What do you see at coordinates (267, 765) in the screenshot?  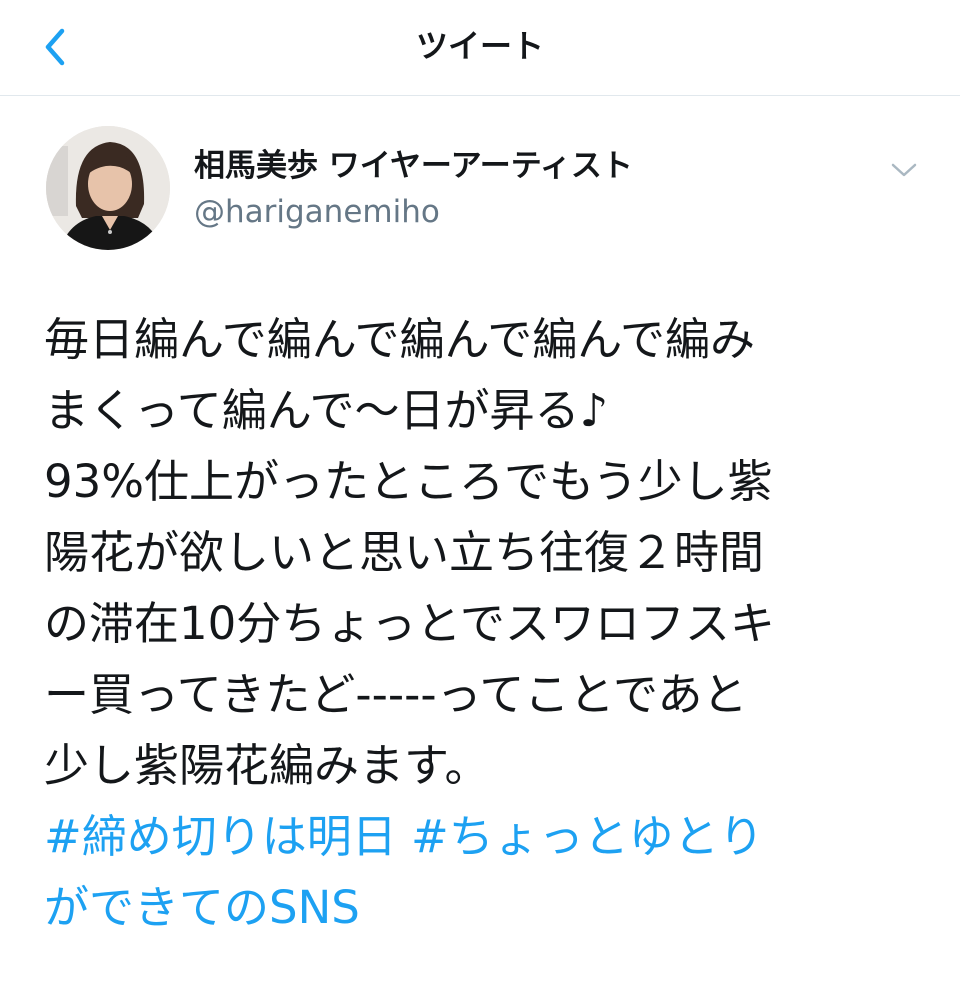 I see `tweet-line: 少し紫陽花編みます。` at bounding box center [267, 765].